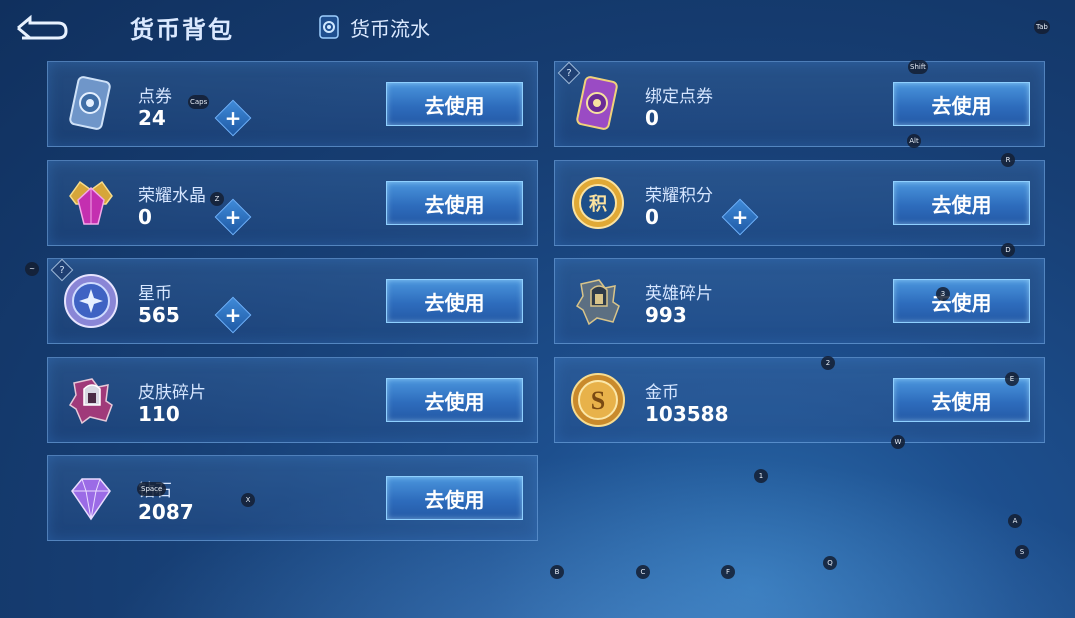  What do you see at coordinates (454, 498) in the screenshot?
I see `use-diamond-button: 去使用` at bounding box center [454, 498].